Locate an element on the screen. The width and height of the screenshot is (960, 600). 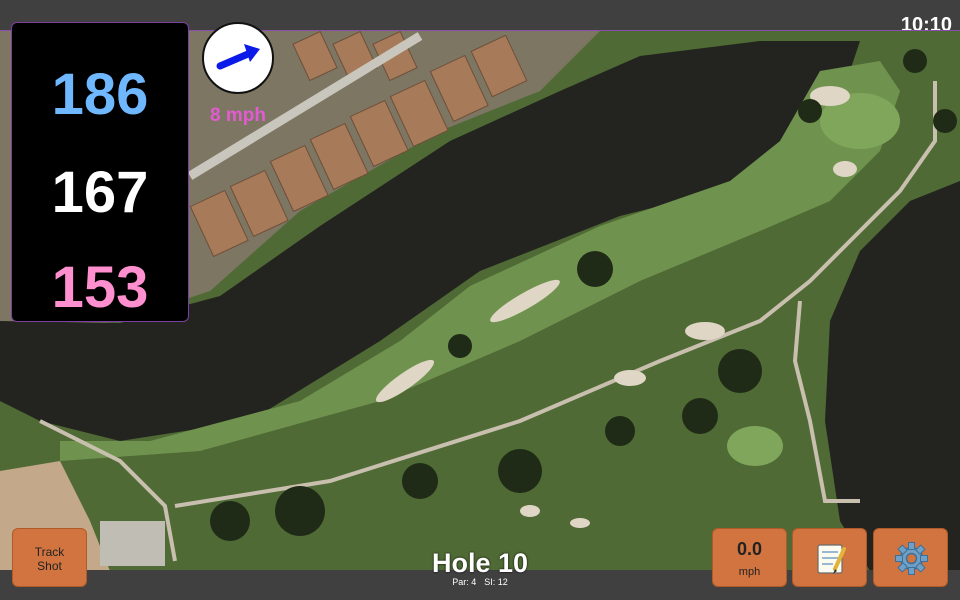
speed-value: 0.0 is located at coordinates (749, 549).